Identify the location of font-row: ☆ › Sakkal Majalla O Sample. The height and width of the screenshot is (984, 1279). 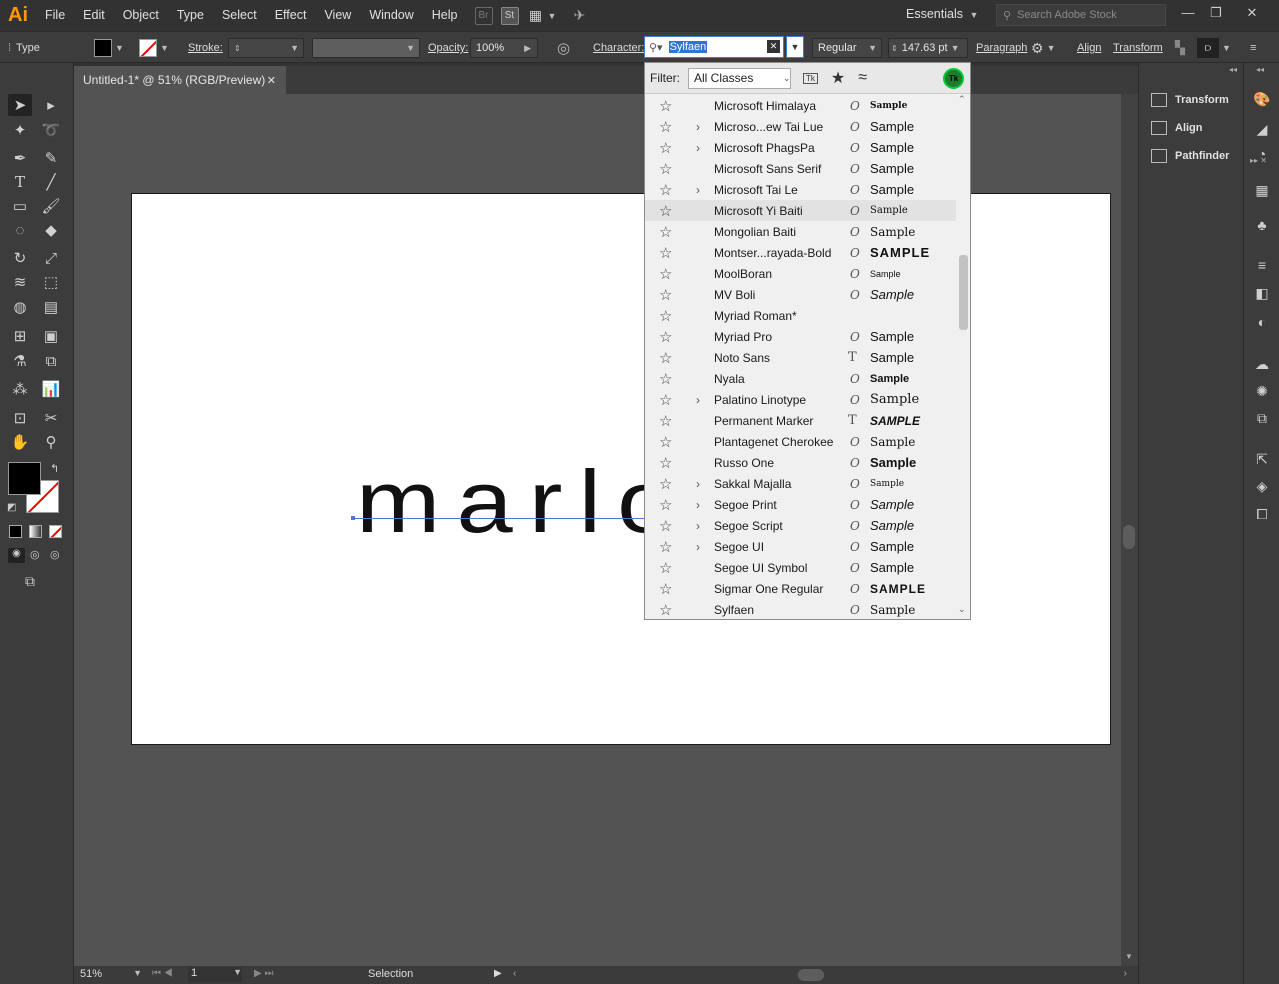
(801, 483).